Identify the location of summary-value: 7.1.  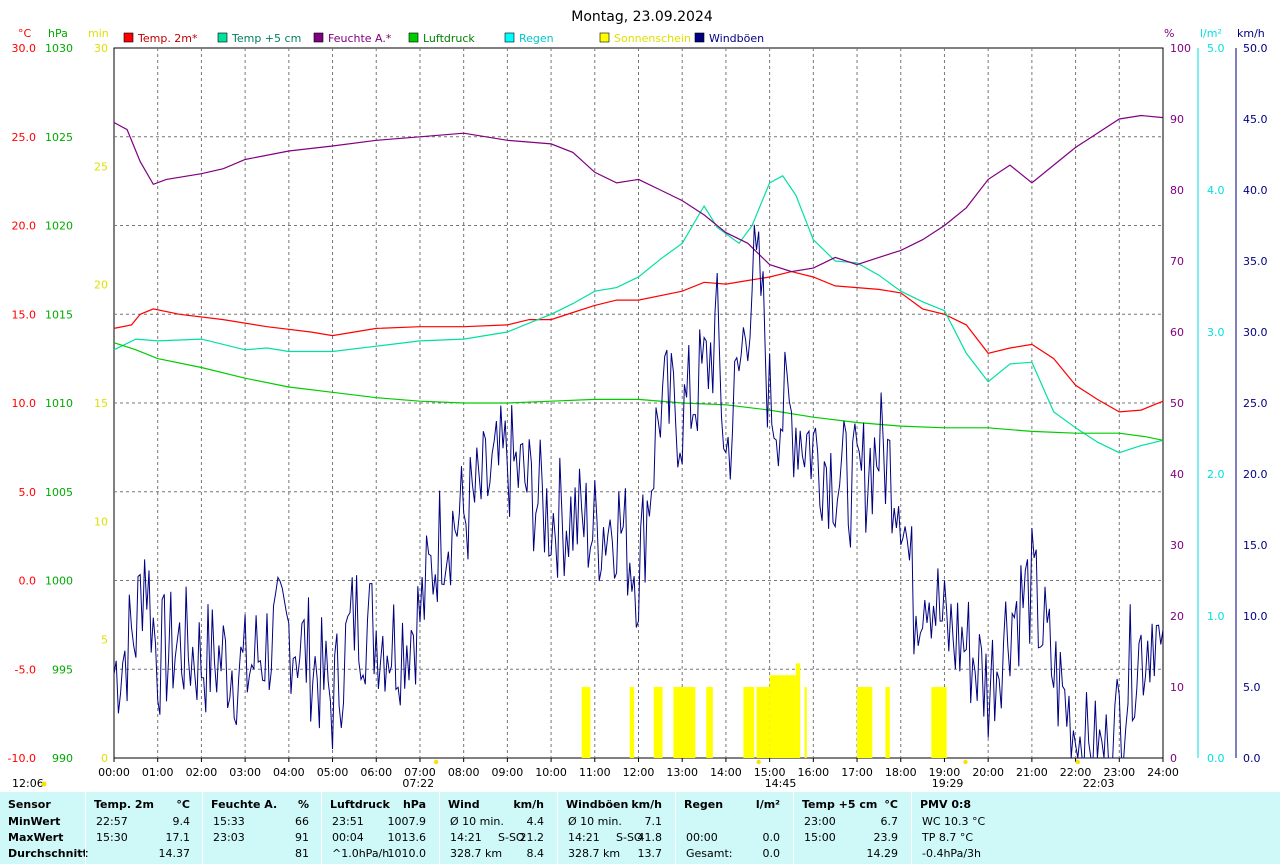
(653, 821).